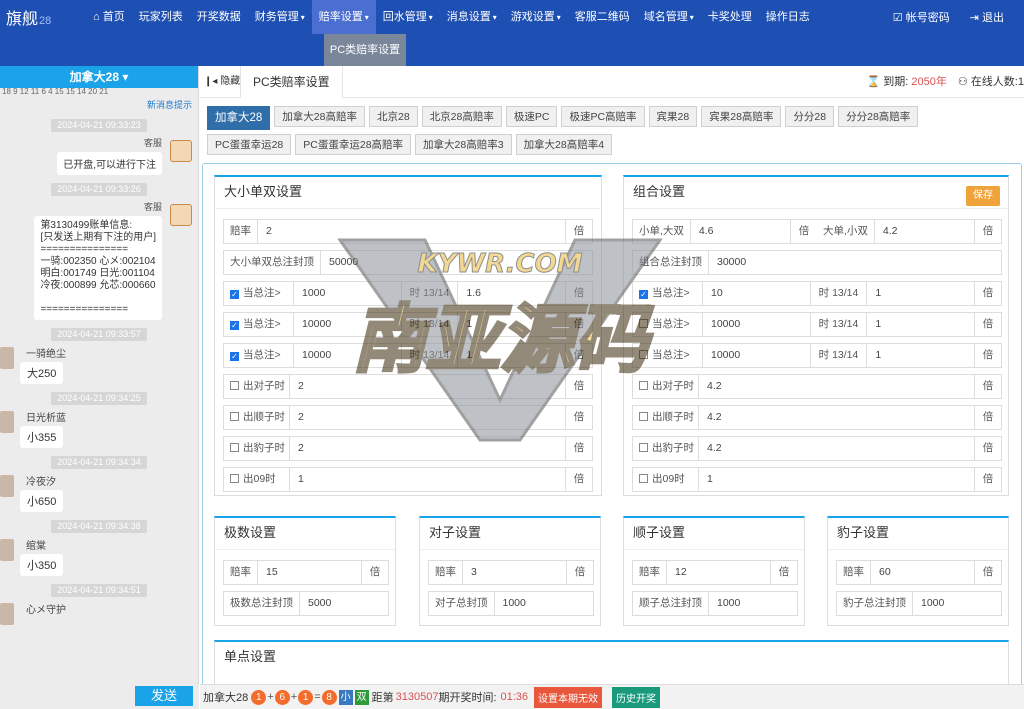 The image size is (1024, 709). Describe the element at coordinates (344, 603) in the screenshot. I see `cap-input: 5000` at that location.